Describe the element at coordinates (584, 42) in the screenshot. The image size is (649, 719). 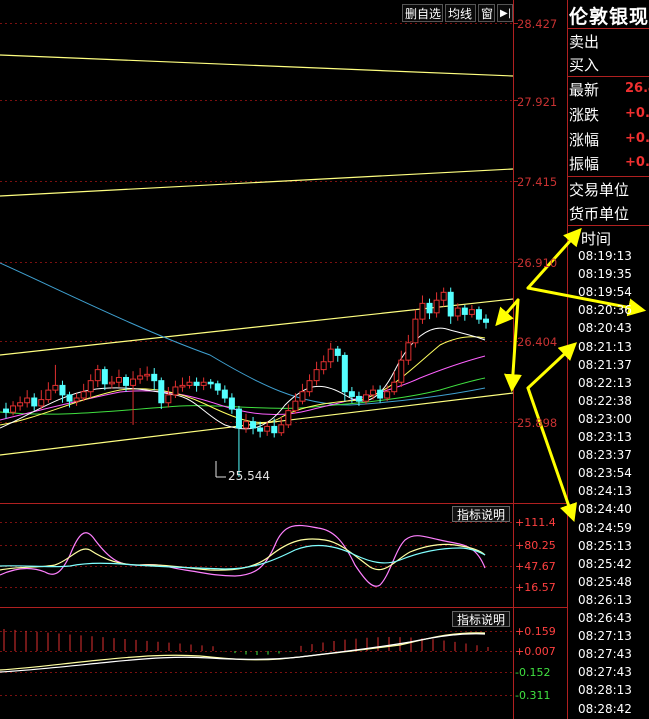
I see `sell-label: 卖出` at that location.